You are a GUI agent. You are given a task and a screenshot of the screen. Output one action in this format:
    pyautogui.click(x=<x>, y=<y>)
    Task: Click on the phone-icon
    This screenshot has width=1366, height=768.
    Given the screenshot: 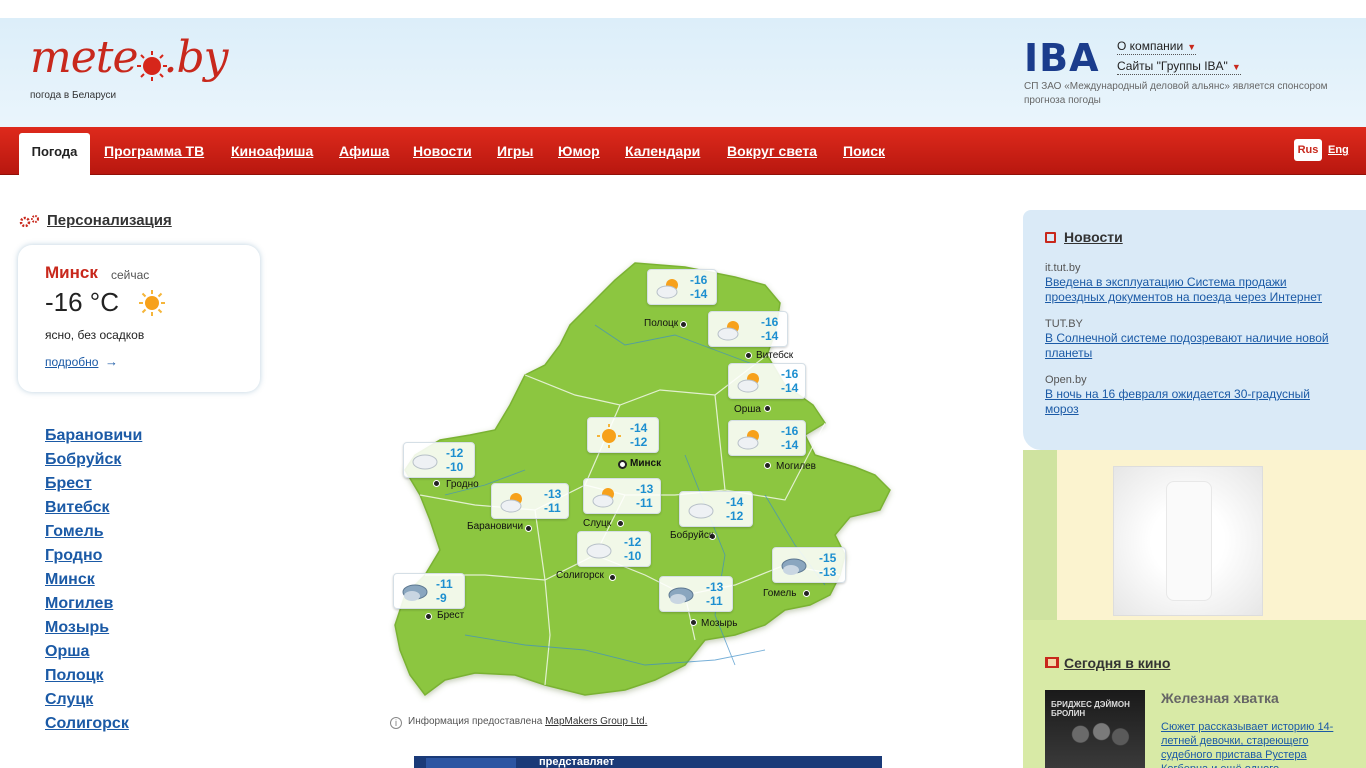 What is the action you would take?
    pyautogui.click(x=1189, y=541)
    